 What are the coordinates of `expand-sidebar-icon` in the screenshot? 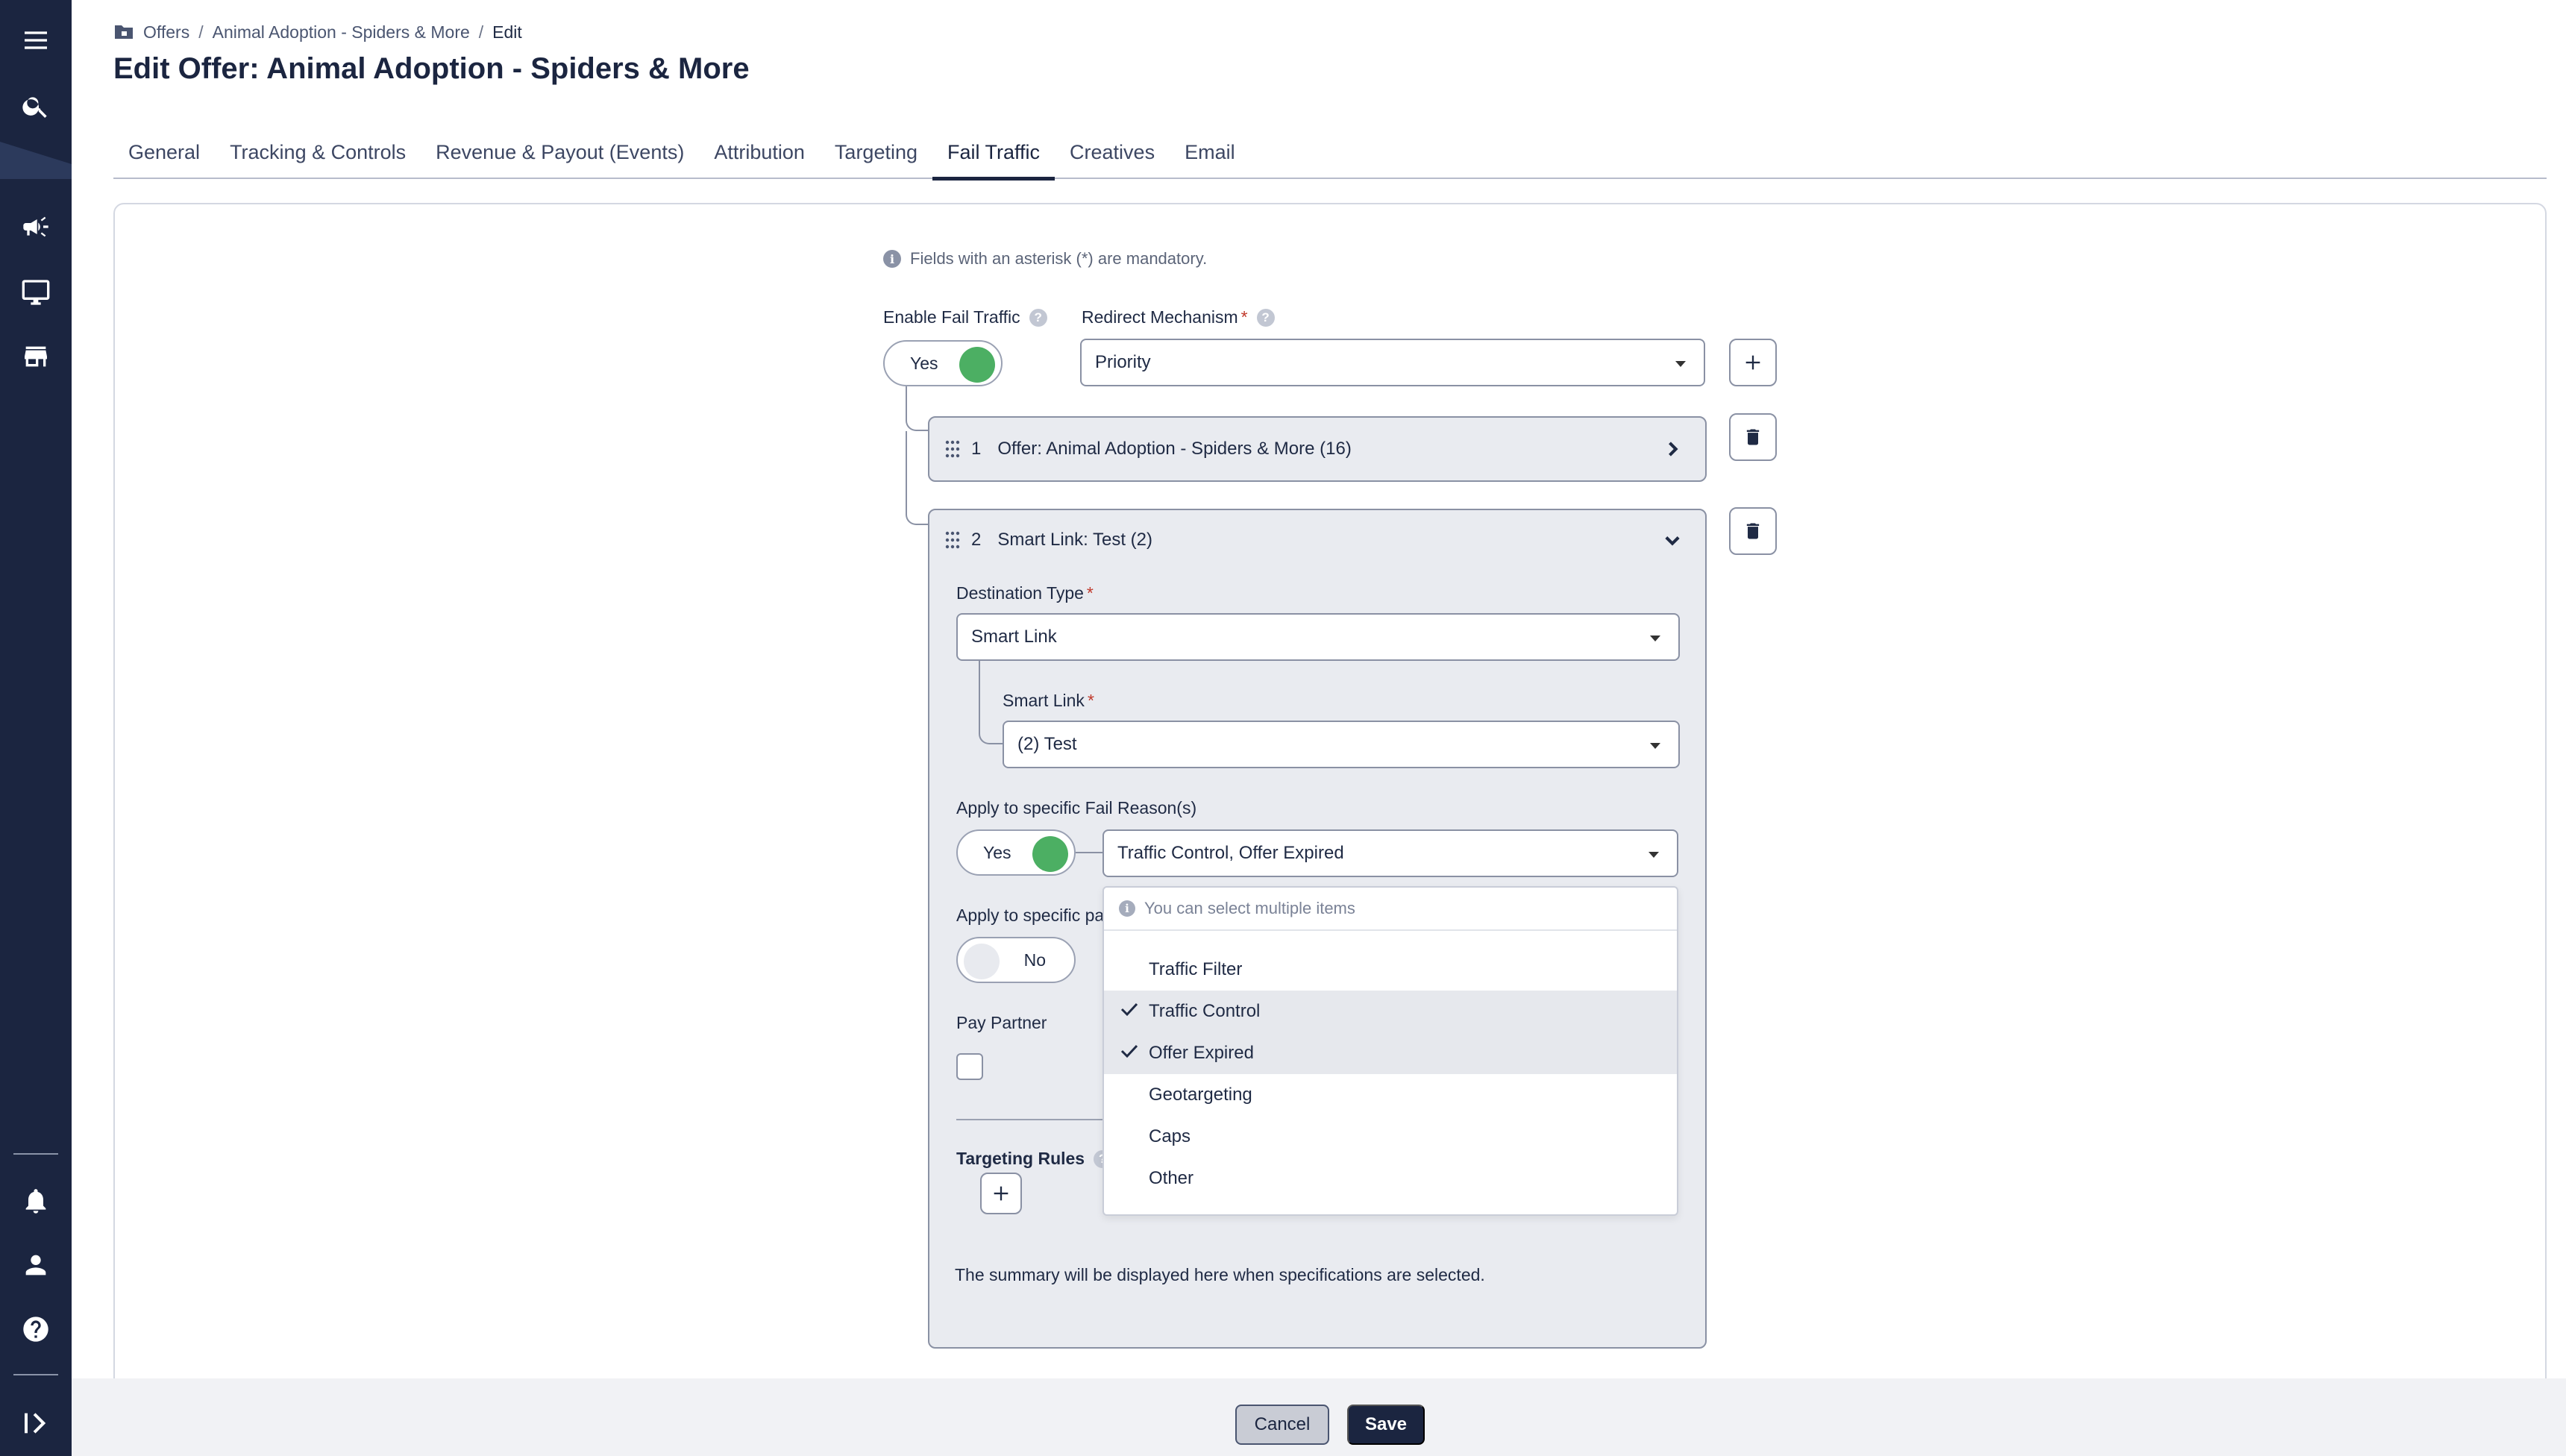 It's located at (36, 1423).